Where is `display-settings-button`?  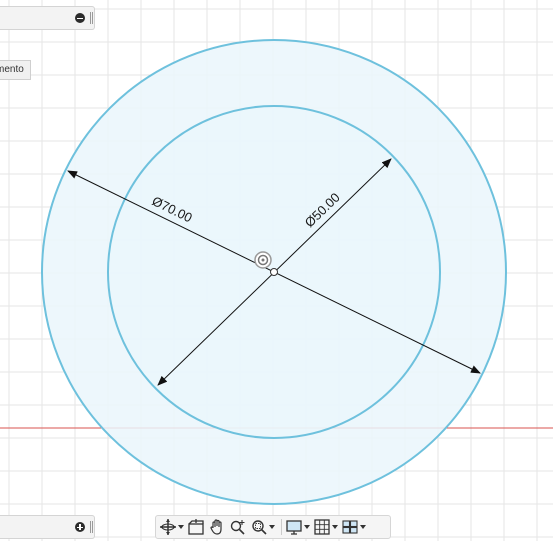 display-settings-button is located at coordinates (297, 527).